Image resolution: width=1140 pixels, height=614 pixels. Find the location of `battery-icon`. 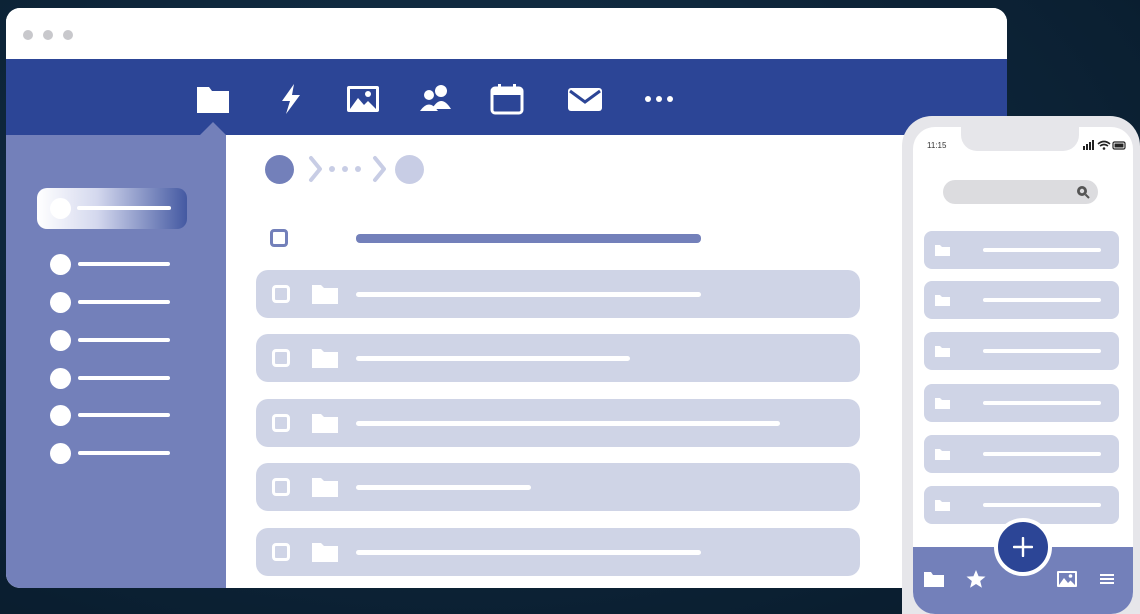

battery-icon is located at coordinates (1119, 145).